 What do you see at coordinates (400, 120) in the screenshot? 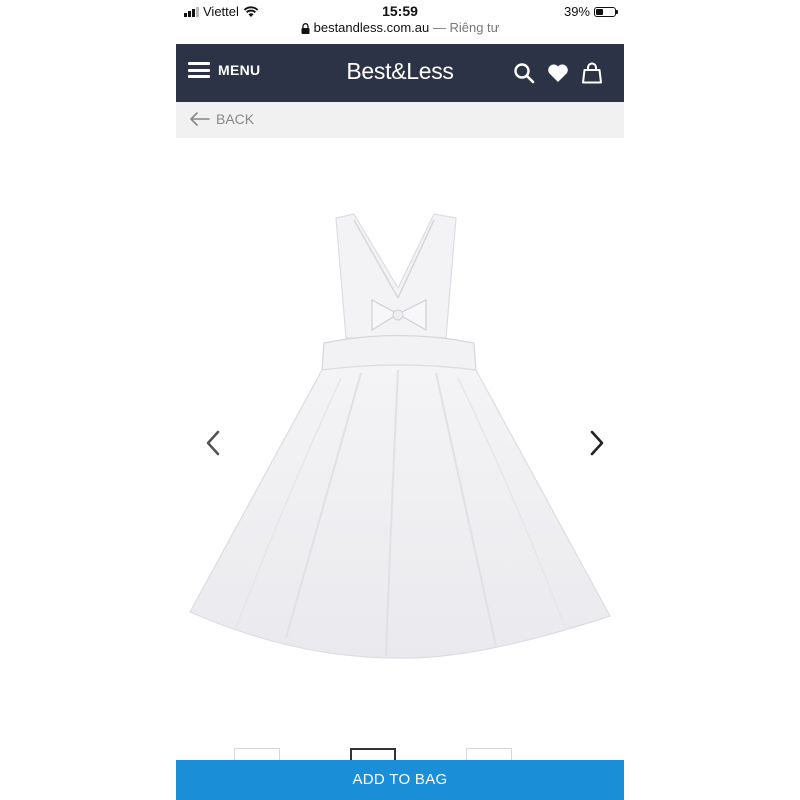
I see `back-bar: BACK` at bounding box center [400, 120].